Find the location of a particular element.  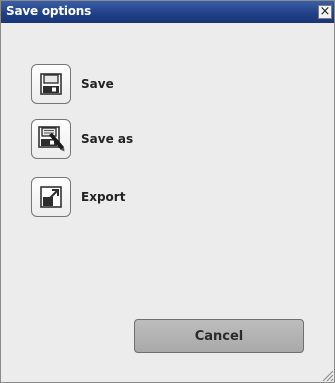

floppy-disk-icon is located at coordinates (51, 84).